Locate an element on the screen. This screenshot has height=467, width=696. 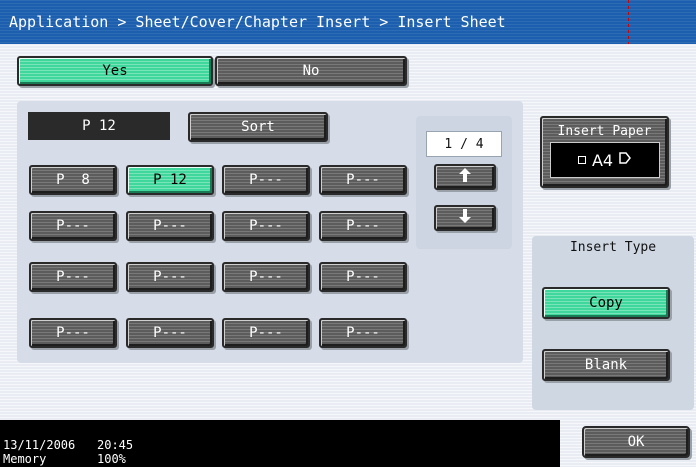
sort-label: Sort is located at coordinates (258, 127).